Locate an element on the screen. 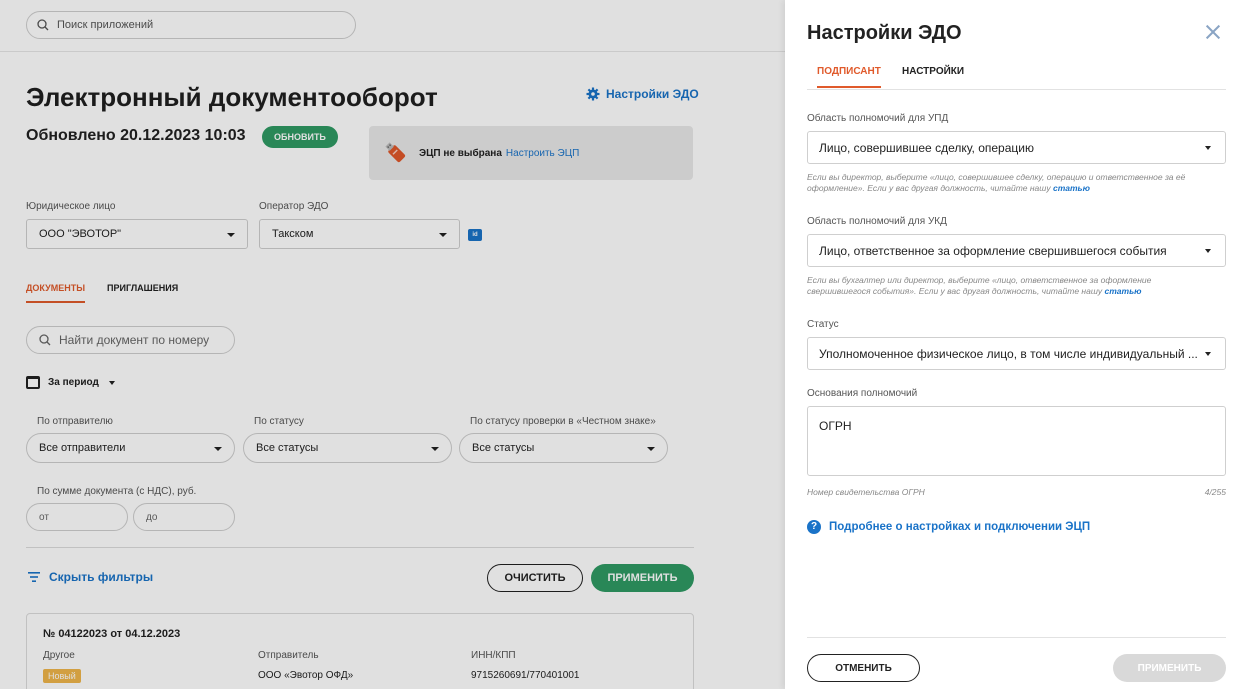  upd-authority-value: Лицо, совершившее сделку, операцию is located at coordinates (926, 147).